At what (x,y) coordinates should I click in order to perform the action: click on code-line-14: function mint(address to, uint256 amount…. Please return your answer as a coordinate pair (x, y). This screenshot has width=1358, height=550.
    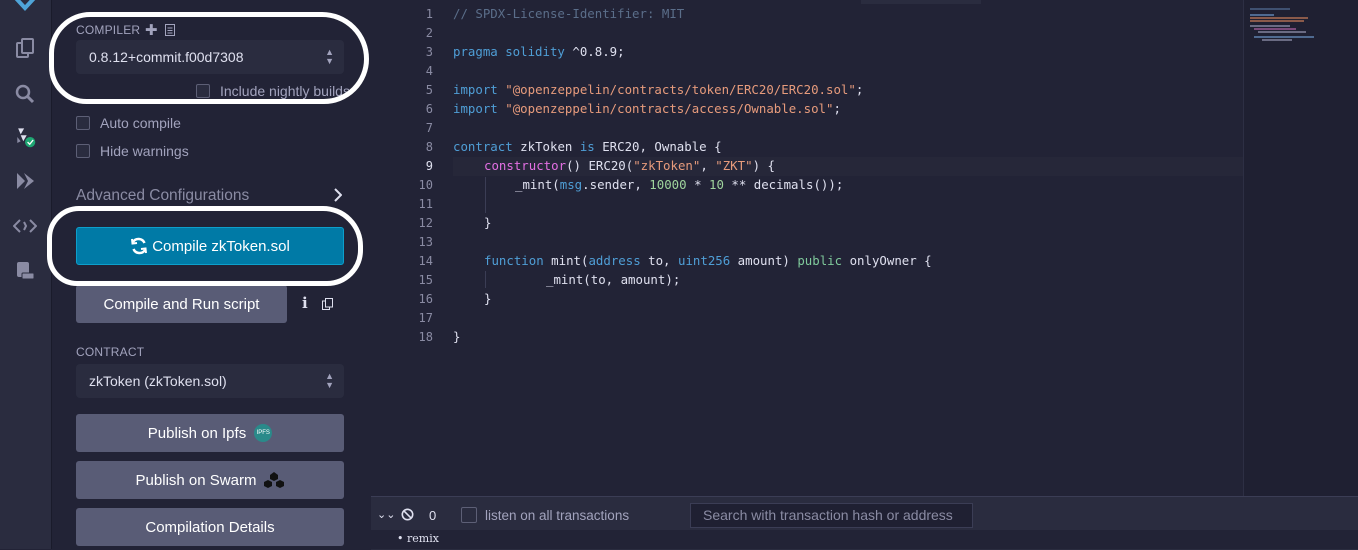
    Looking at the image, I should click on (708, 260).